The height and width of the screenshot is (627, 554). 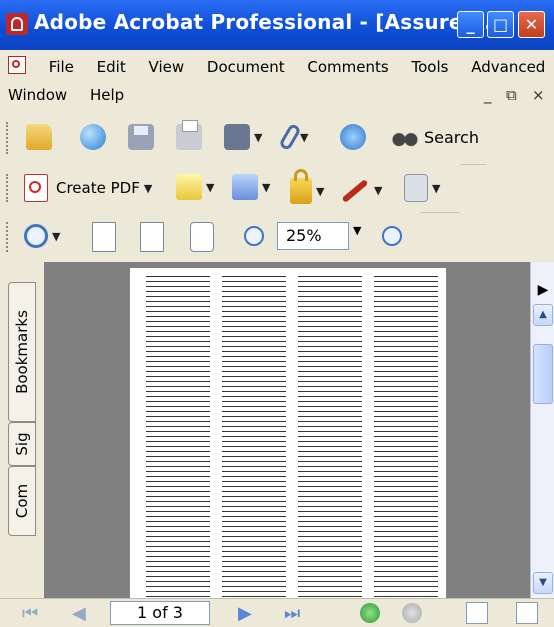 I want to click on menu-advanced: Advanced, so click(x=508, y=67).